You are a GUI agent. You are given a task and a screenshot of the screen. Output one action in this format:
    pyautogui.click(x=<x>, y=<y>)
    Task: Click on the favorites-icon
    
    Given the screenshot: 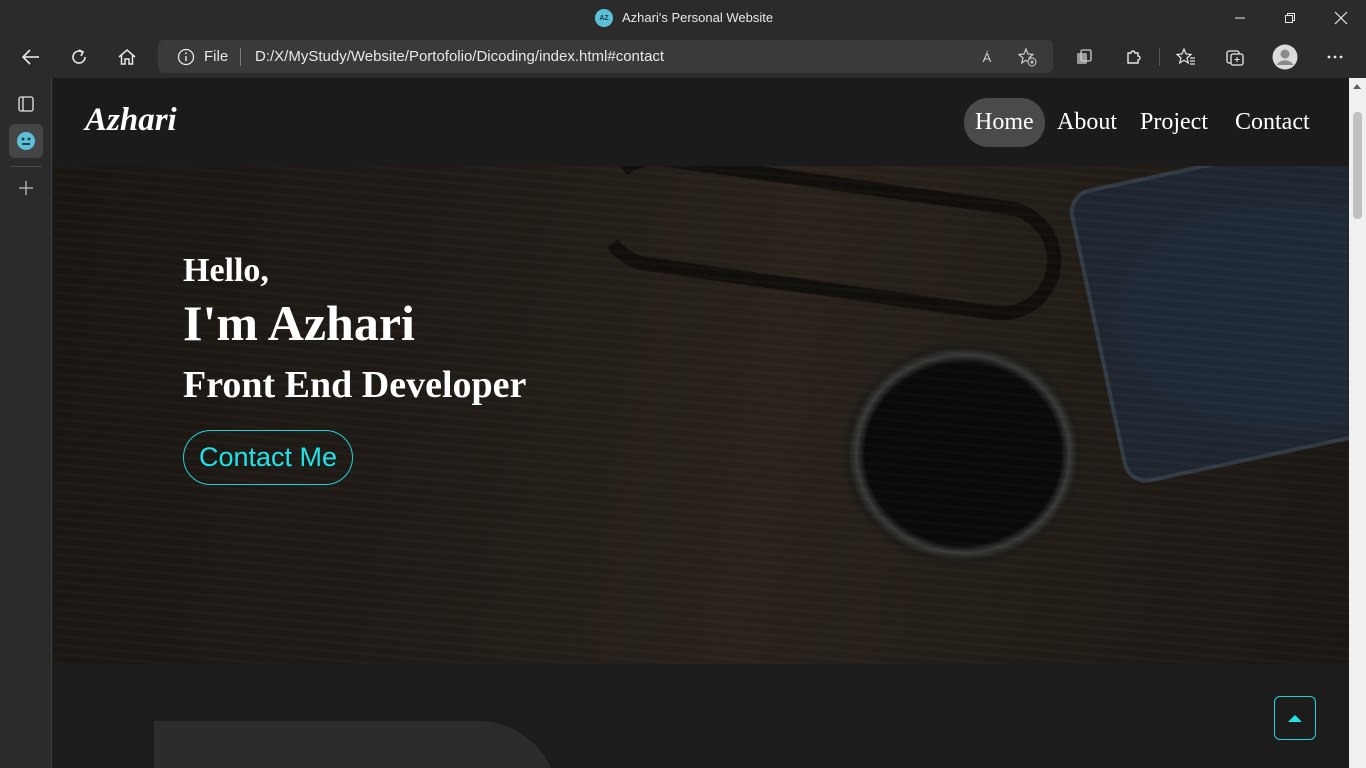 What is the action you would take?
    pyautogui.click(x=1186, y=57)
    